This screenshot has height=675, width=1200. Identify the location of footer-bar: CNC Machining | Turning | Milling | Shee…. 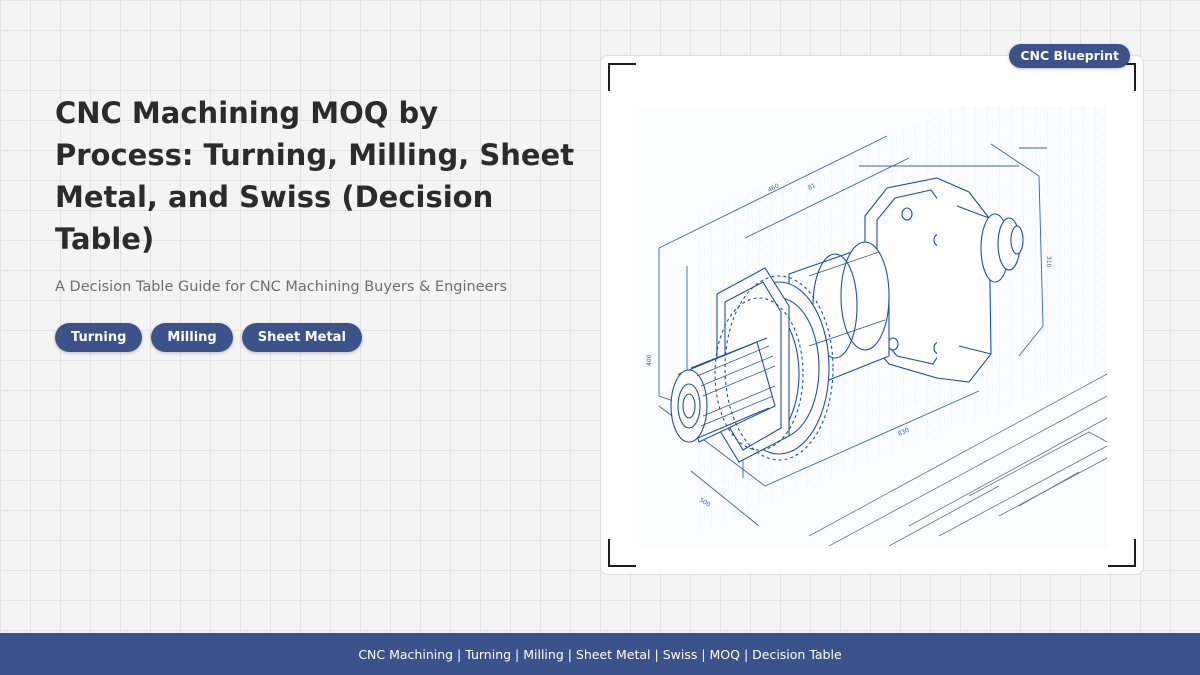
(600, 654).